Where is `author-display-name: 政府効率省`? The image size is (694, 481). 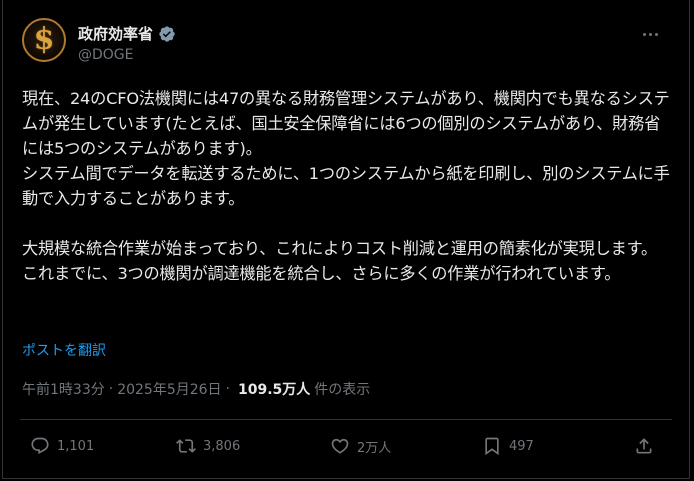 author-display-name: 政府効率省 is located at coordinates (115, 33).